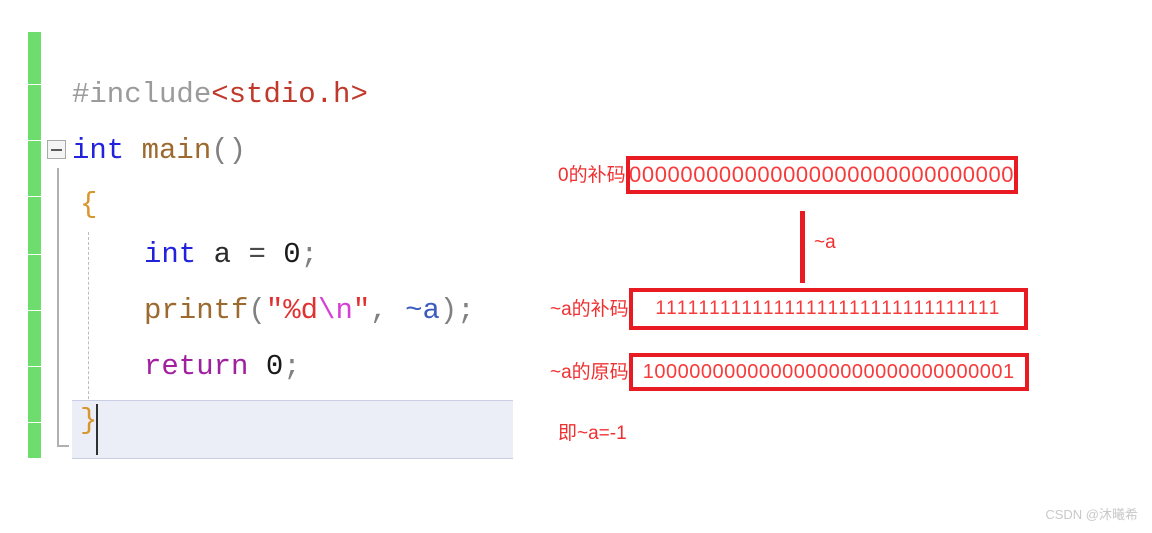 This screenshot has height=533, width=1152. Describe the element at coordinates (58, 307) in the screenshot. I see `code-fold-rail` at that location.